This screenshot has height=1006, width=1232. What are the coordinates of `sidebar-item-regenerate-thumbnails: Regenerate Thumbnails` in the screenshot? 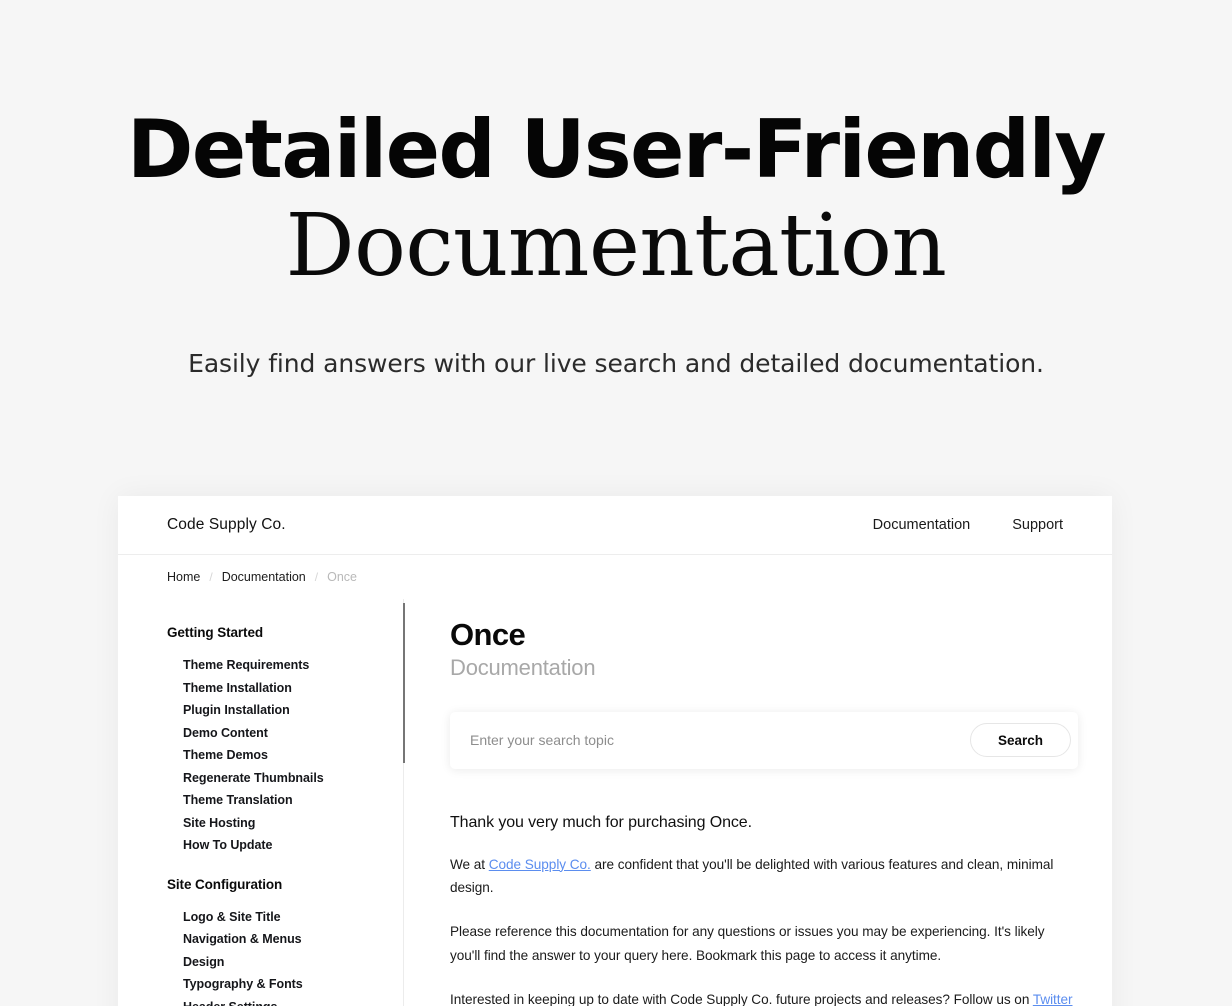 It's located at (293, 778).